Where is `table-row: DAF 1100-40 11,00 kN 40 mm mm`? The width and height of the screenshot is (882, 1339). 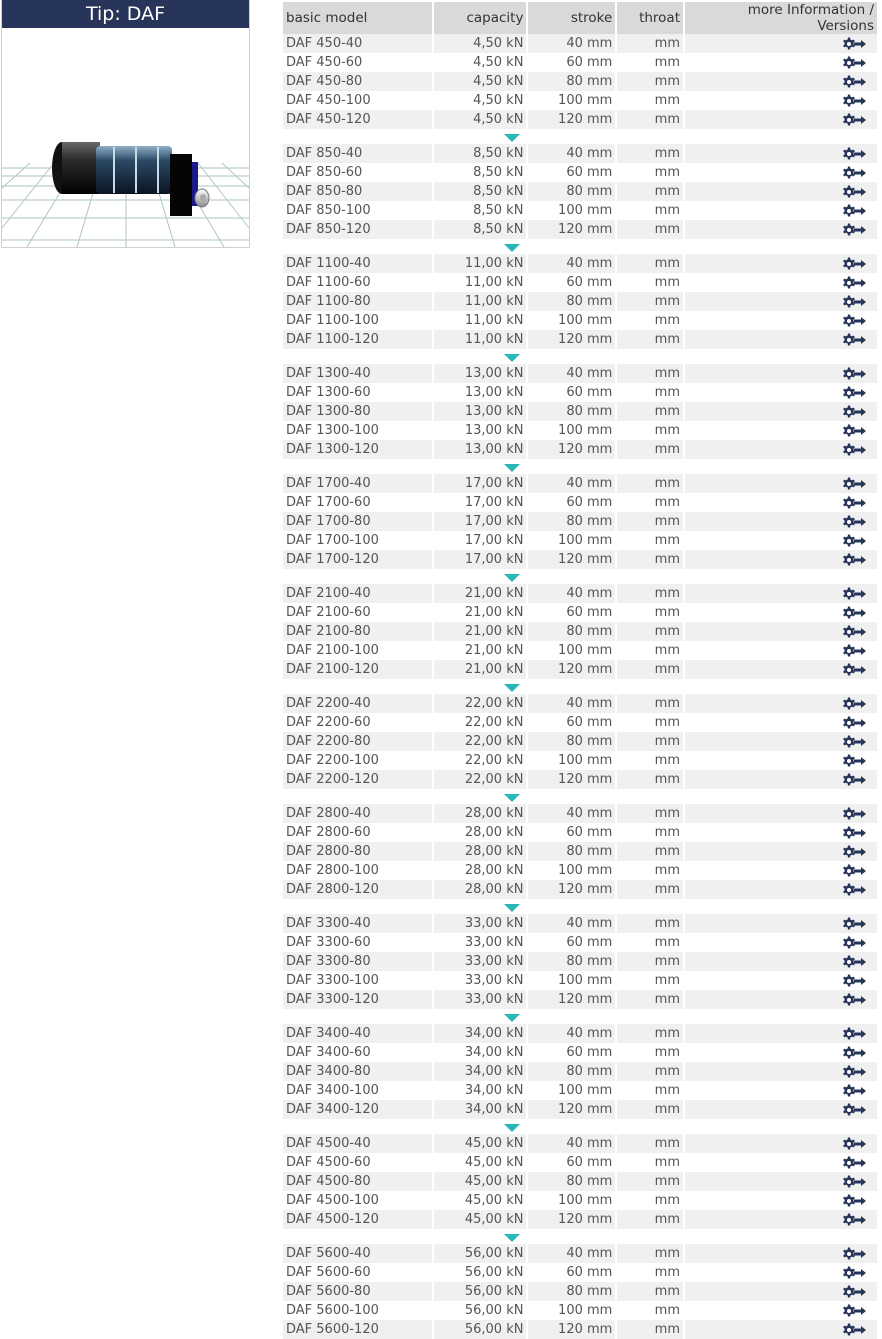
table-row: DAF 1100-40 11,00 kN 40 mm mm is located at coordinates (580, 263).